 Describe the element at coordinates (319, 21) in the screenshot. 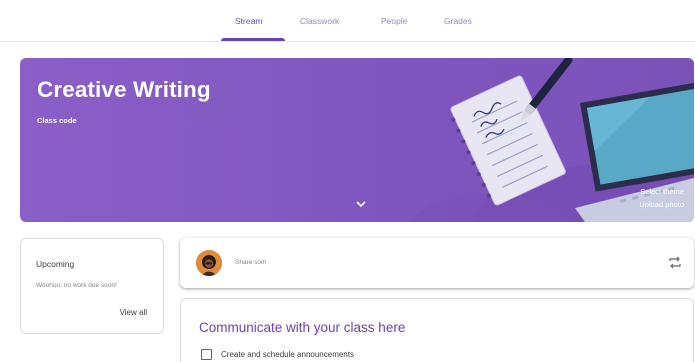

I see `tab-classwork: Classwork` at that location.